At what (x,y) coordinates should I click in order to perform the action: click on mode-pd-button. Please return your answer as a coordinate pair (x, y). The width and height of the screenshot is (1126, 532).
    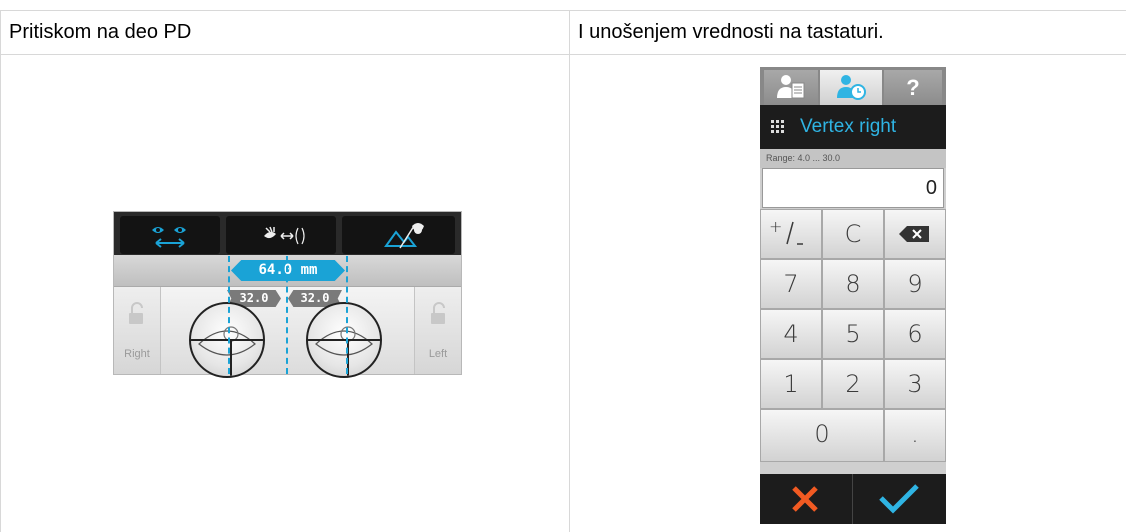
    Looking at the image, I should click on (170, 235).